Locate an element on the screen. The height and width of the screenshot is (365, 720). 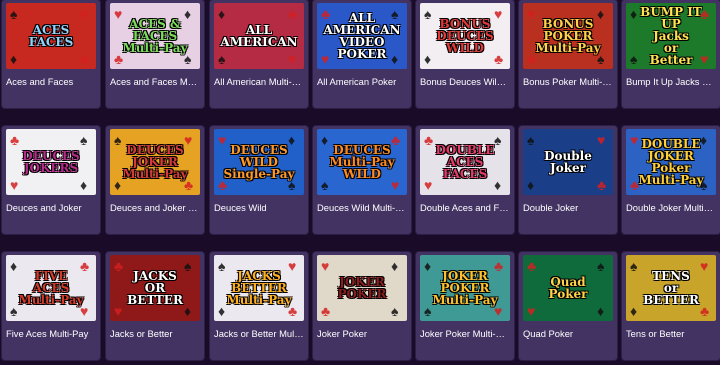
game-logo-text: BONUS DEUCES WILD is located at coordinates (465, 36).